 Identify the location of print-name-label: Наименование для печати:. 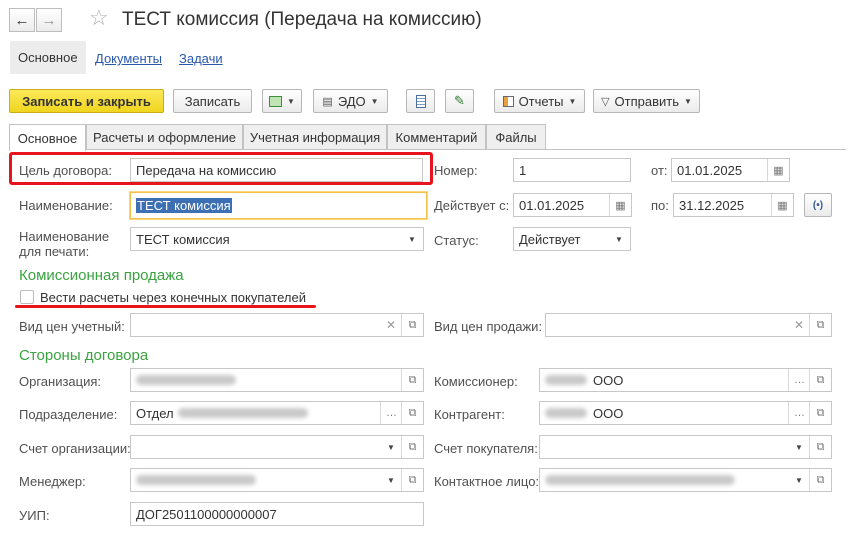
(64, 244).